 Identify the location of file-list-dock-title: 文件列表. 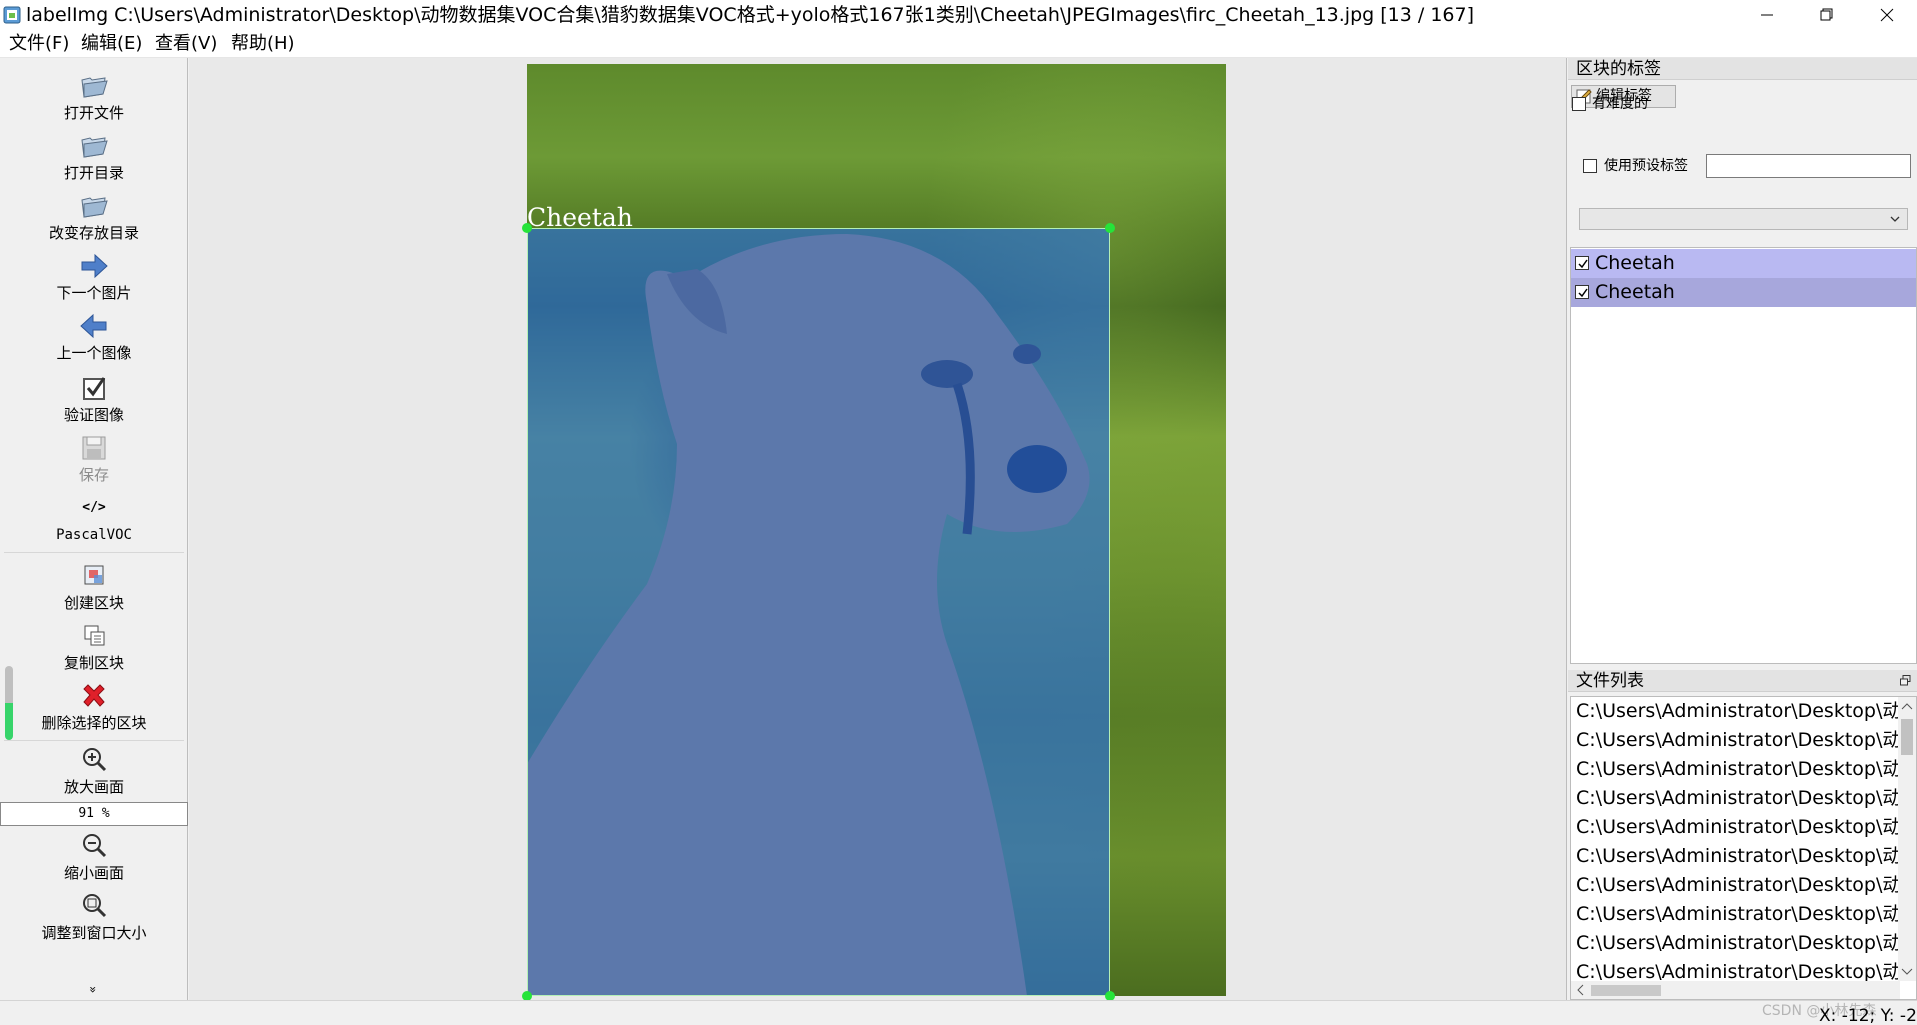
(1742, 681).